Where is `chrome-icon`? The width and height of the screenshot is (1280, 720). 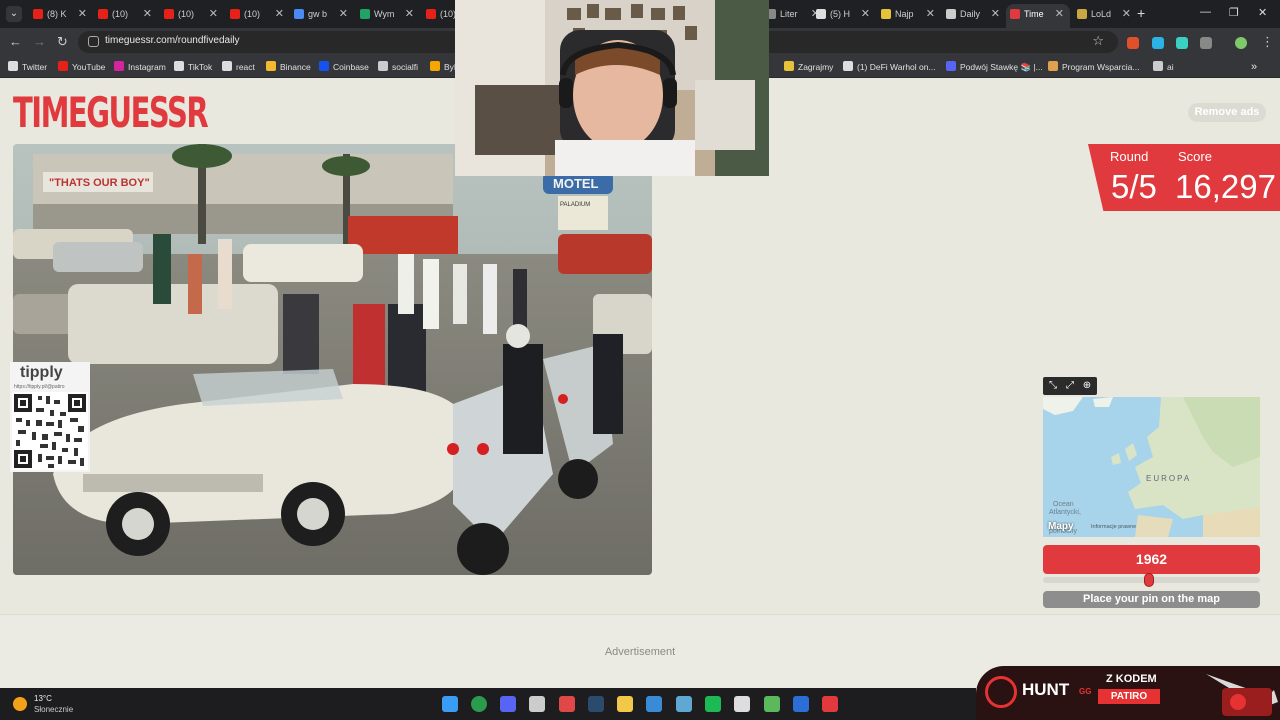
chrome-icon is located at coordinates (479, 704).